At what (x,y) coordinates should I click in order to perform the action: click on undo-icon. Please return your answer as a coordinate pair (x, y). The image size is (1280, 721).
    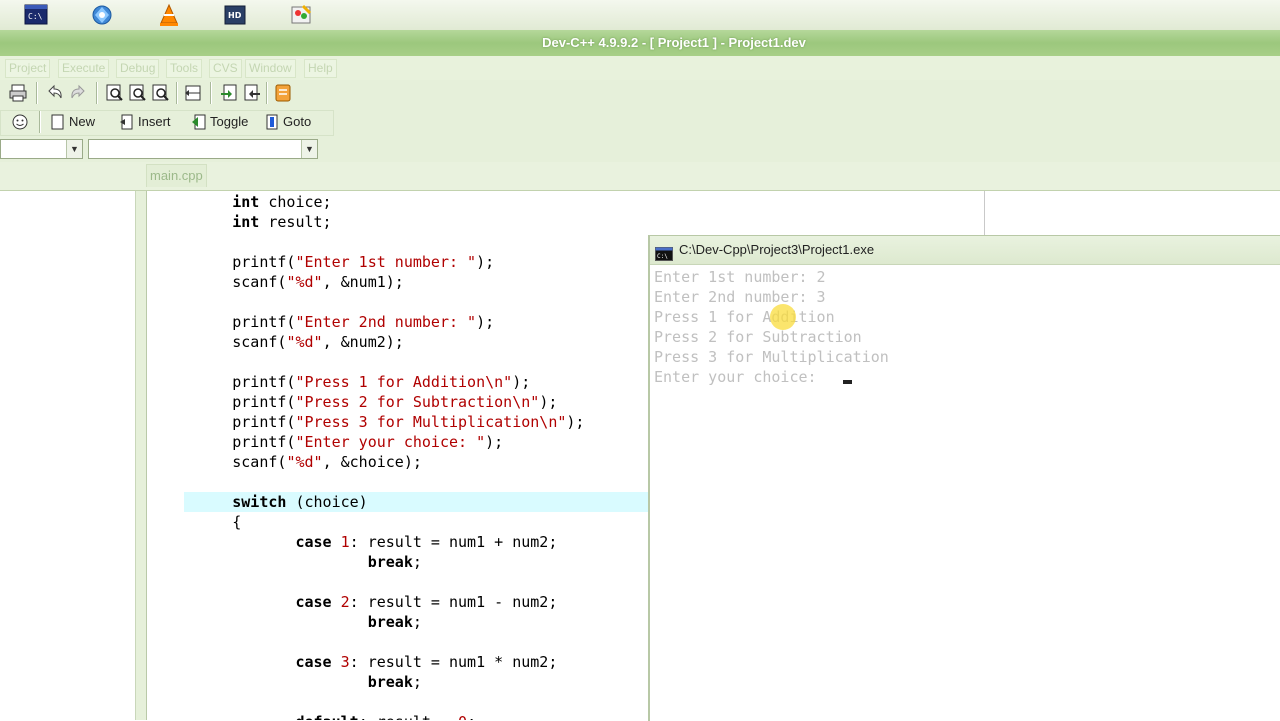
    Looking at the image, I should click on (55, 93).